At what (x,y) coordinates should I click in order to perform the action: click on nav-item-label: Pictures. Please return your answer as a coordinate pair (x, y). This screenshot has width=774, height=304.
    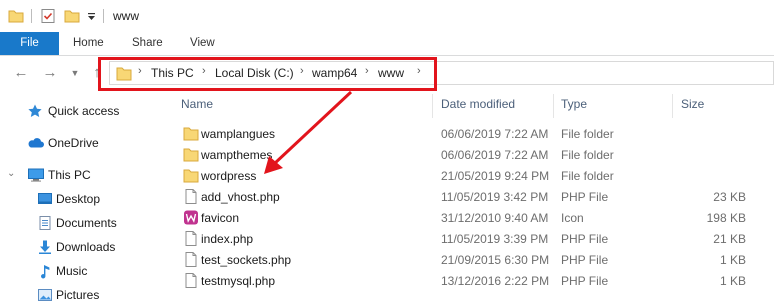
    Looking at the image, I should click on (78, 295).